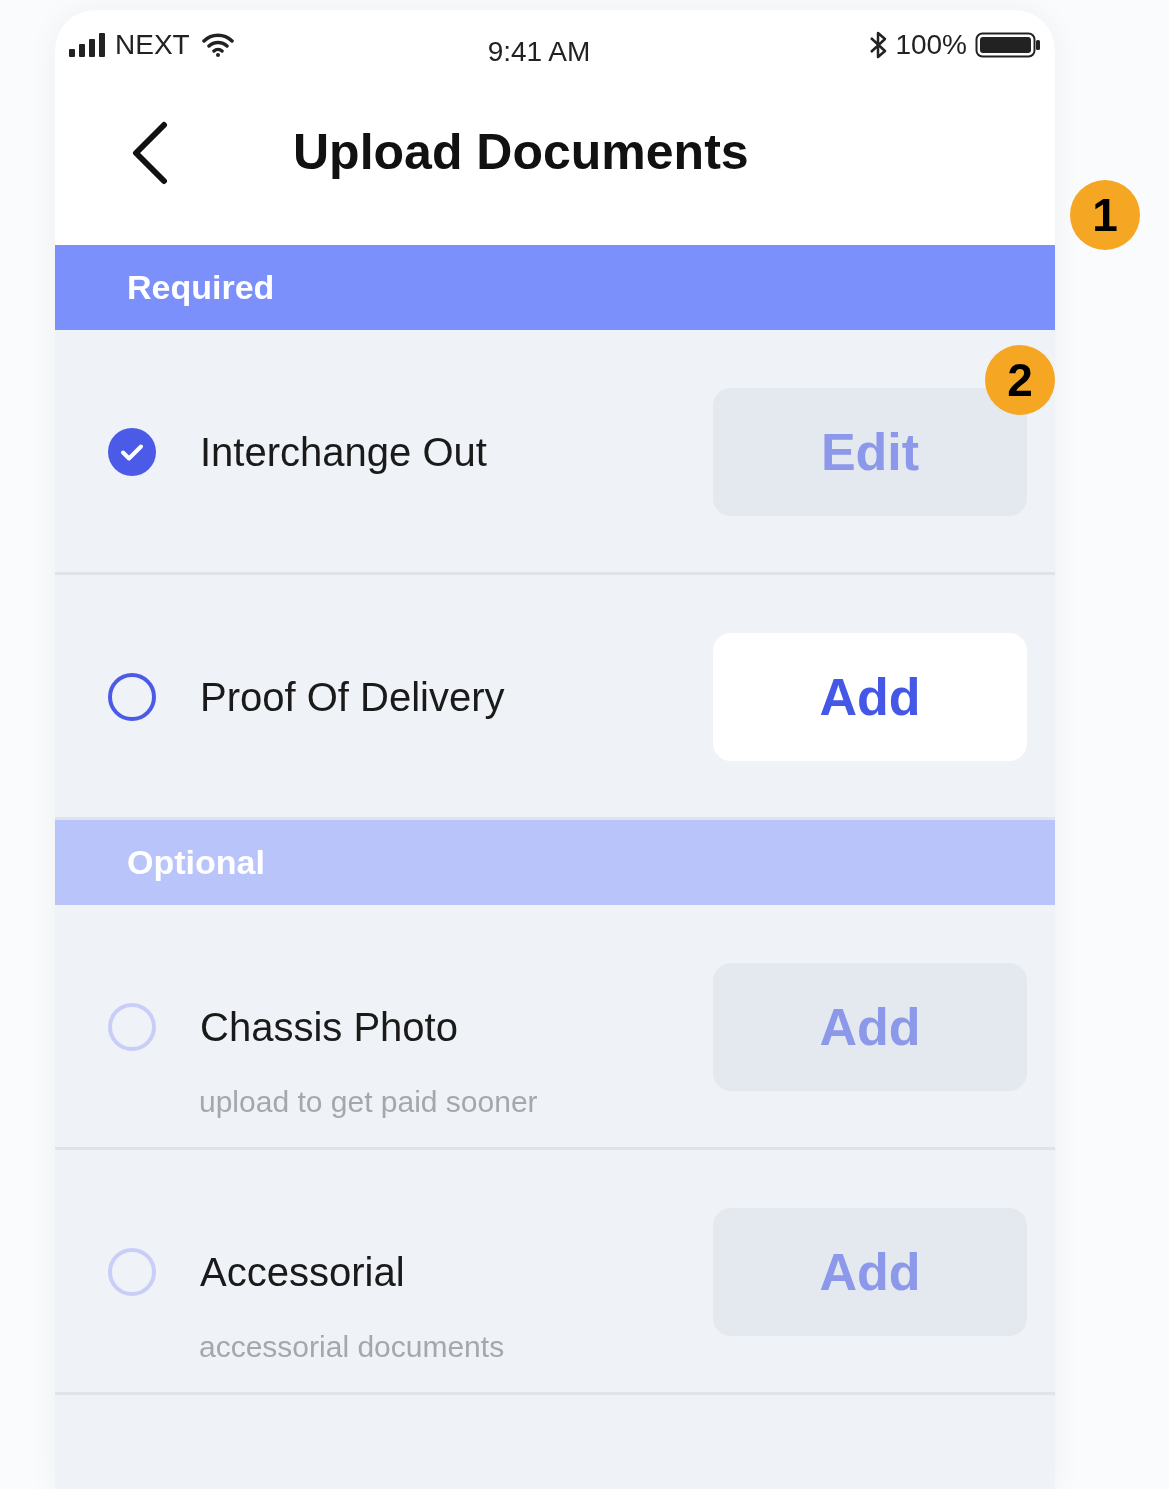  Describe the element at coordinates (196, 862) in the screenshot. I see `section-label: Optional` at that location.